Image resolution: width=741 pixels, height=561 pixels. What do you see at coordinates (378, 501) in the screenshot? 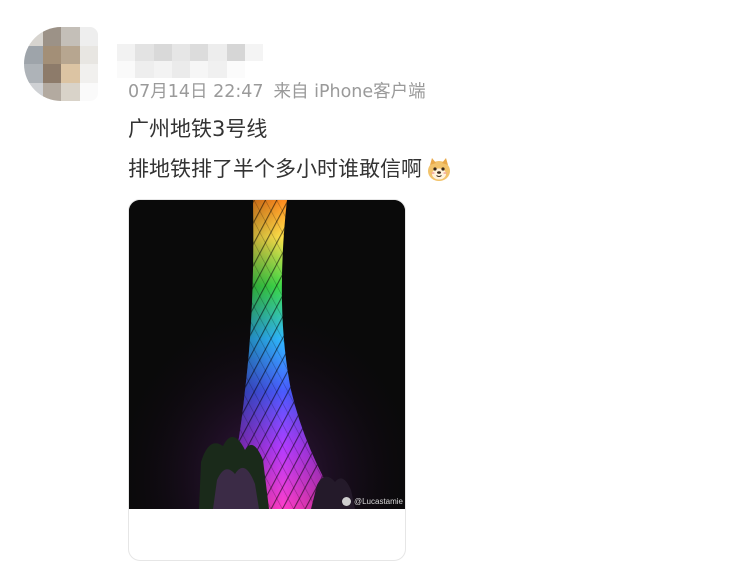
I see `watermark-text: @Lucastamie` at bounding box center [378, 501].